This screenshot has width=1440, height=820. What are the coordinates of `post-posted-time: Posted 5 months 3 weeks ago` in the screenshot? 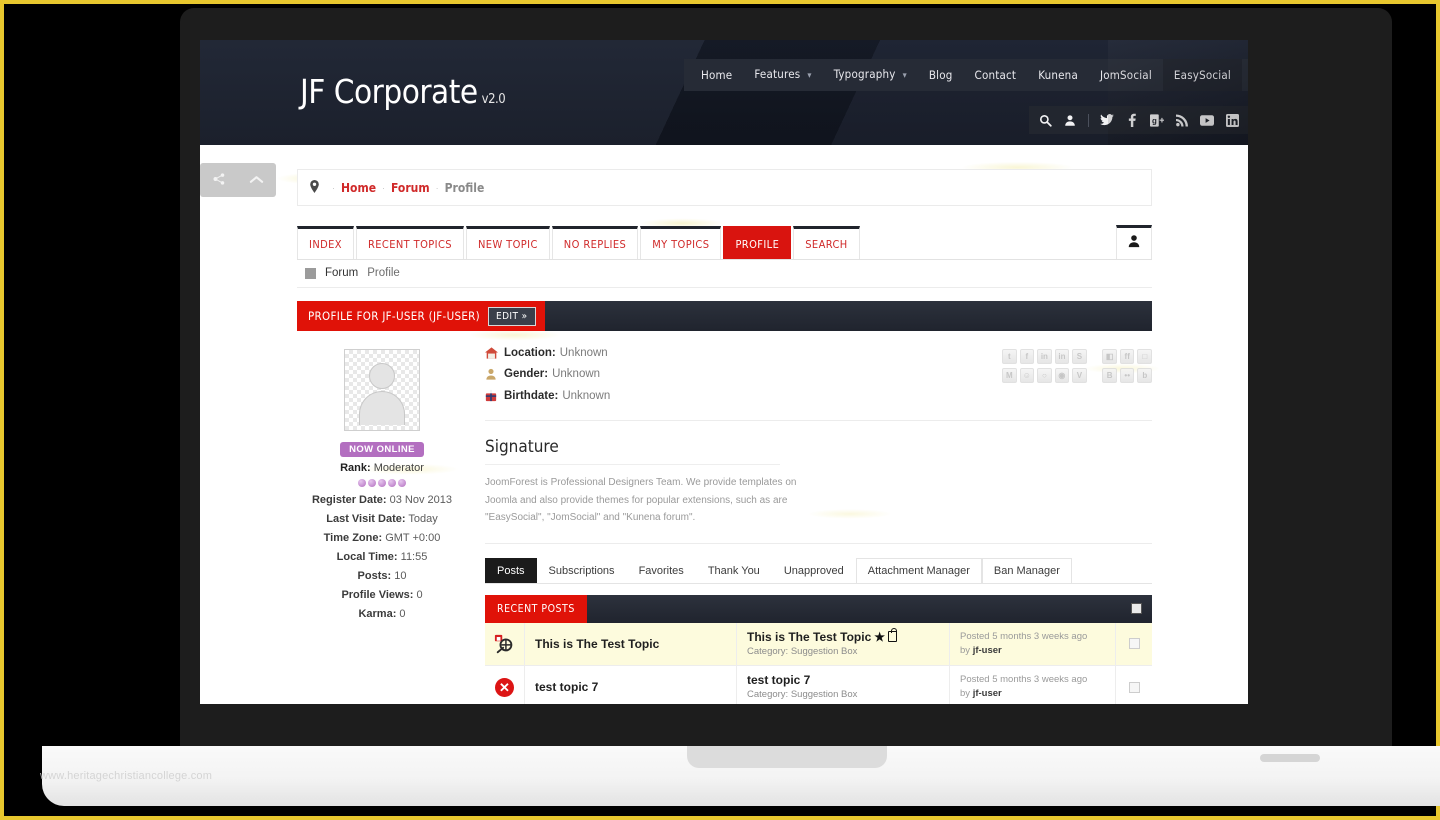 It's located at (1024, 679).